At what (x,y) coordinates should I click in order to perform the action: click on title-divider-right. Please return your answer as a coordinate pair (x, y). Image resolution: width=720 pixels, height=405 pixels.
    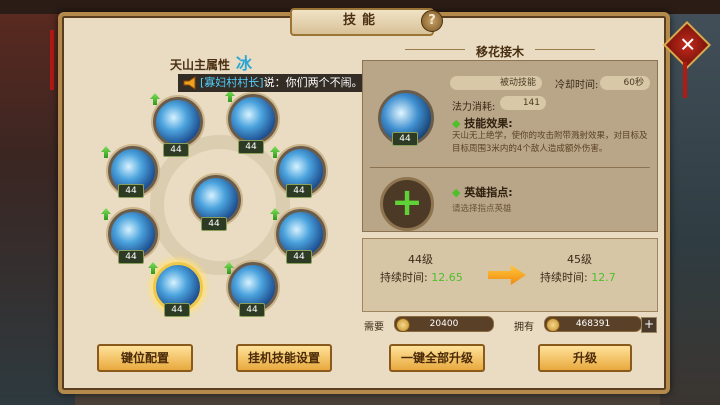
    Looking at the image, I should click on (565, 49).